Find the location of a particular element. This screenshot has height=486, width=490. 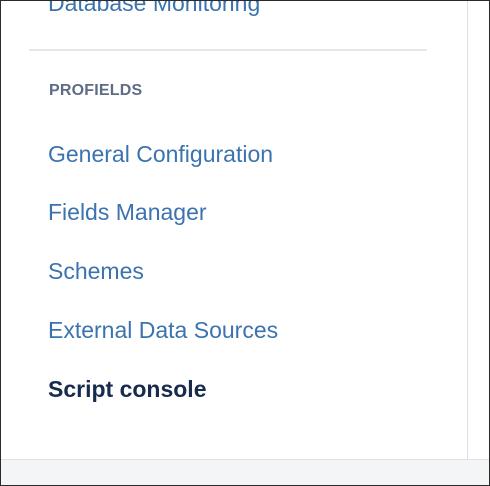

sidebar-item-general-configuration: General Configuration is located at coordinates (160, 154).